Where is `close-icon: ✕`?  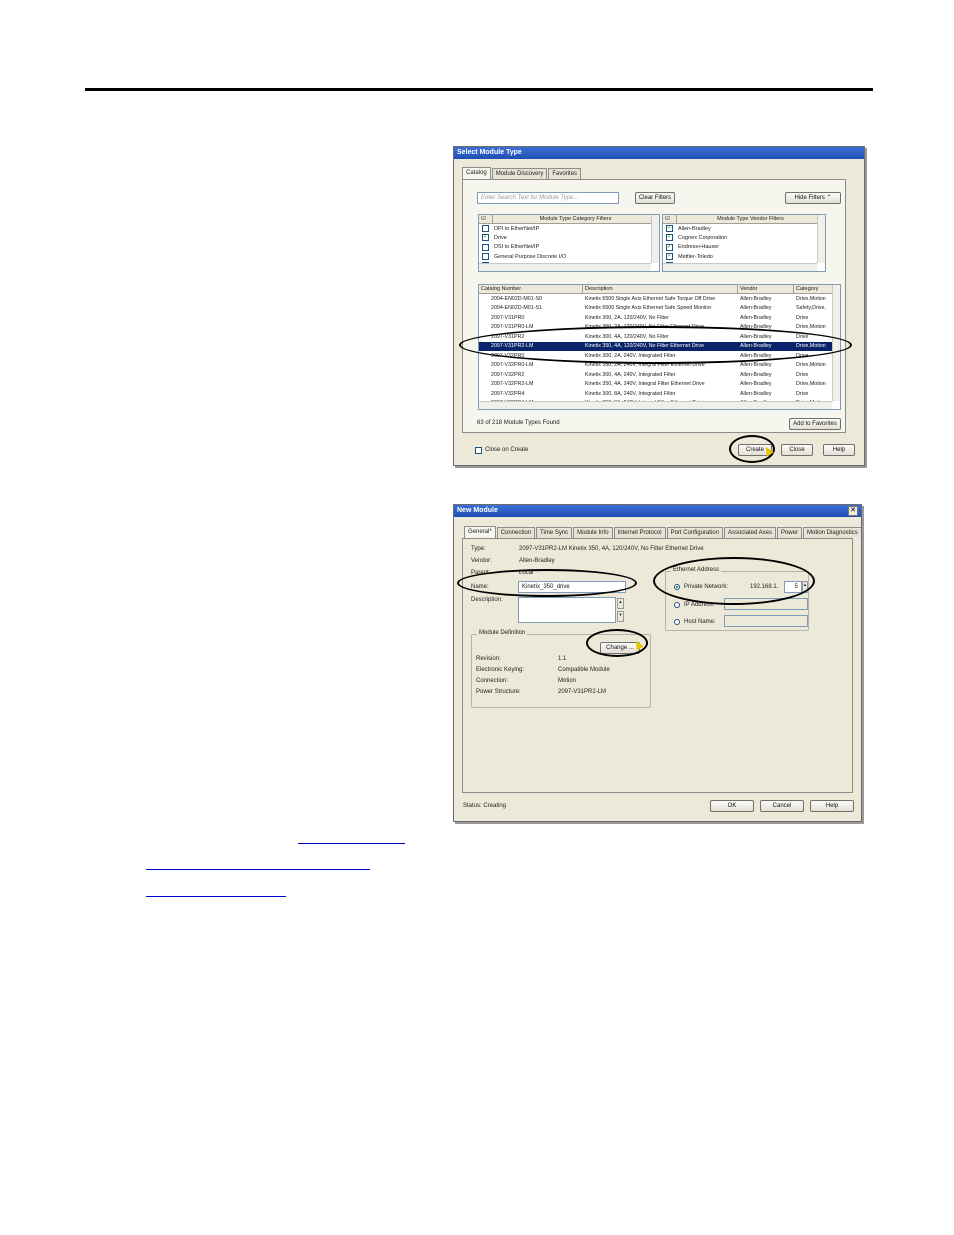
close-icon: ✕ is located at coordinates (853, 511).